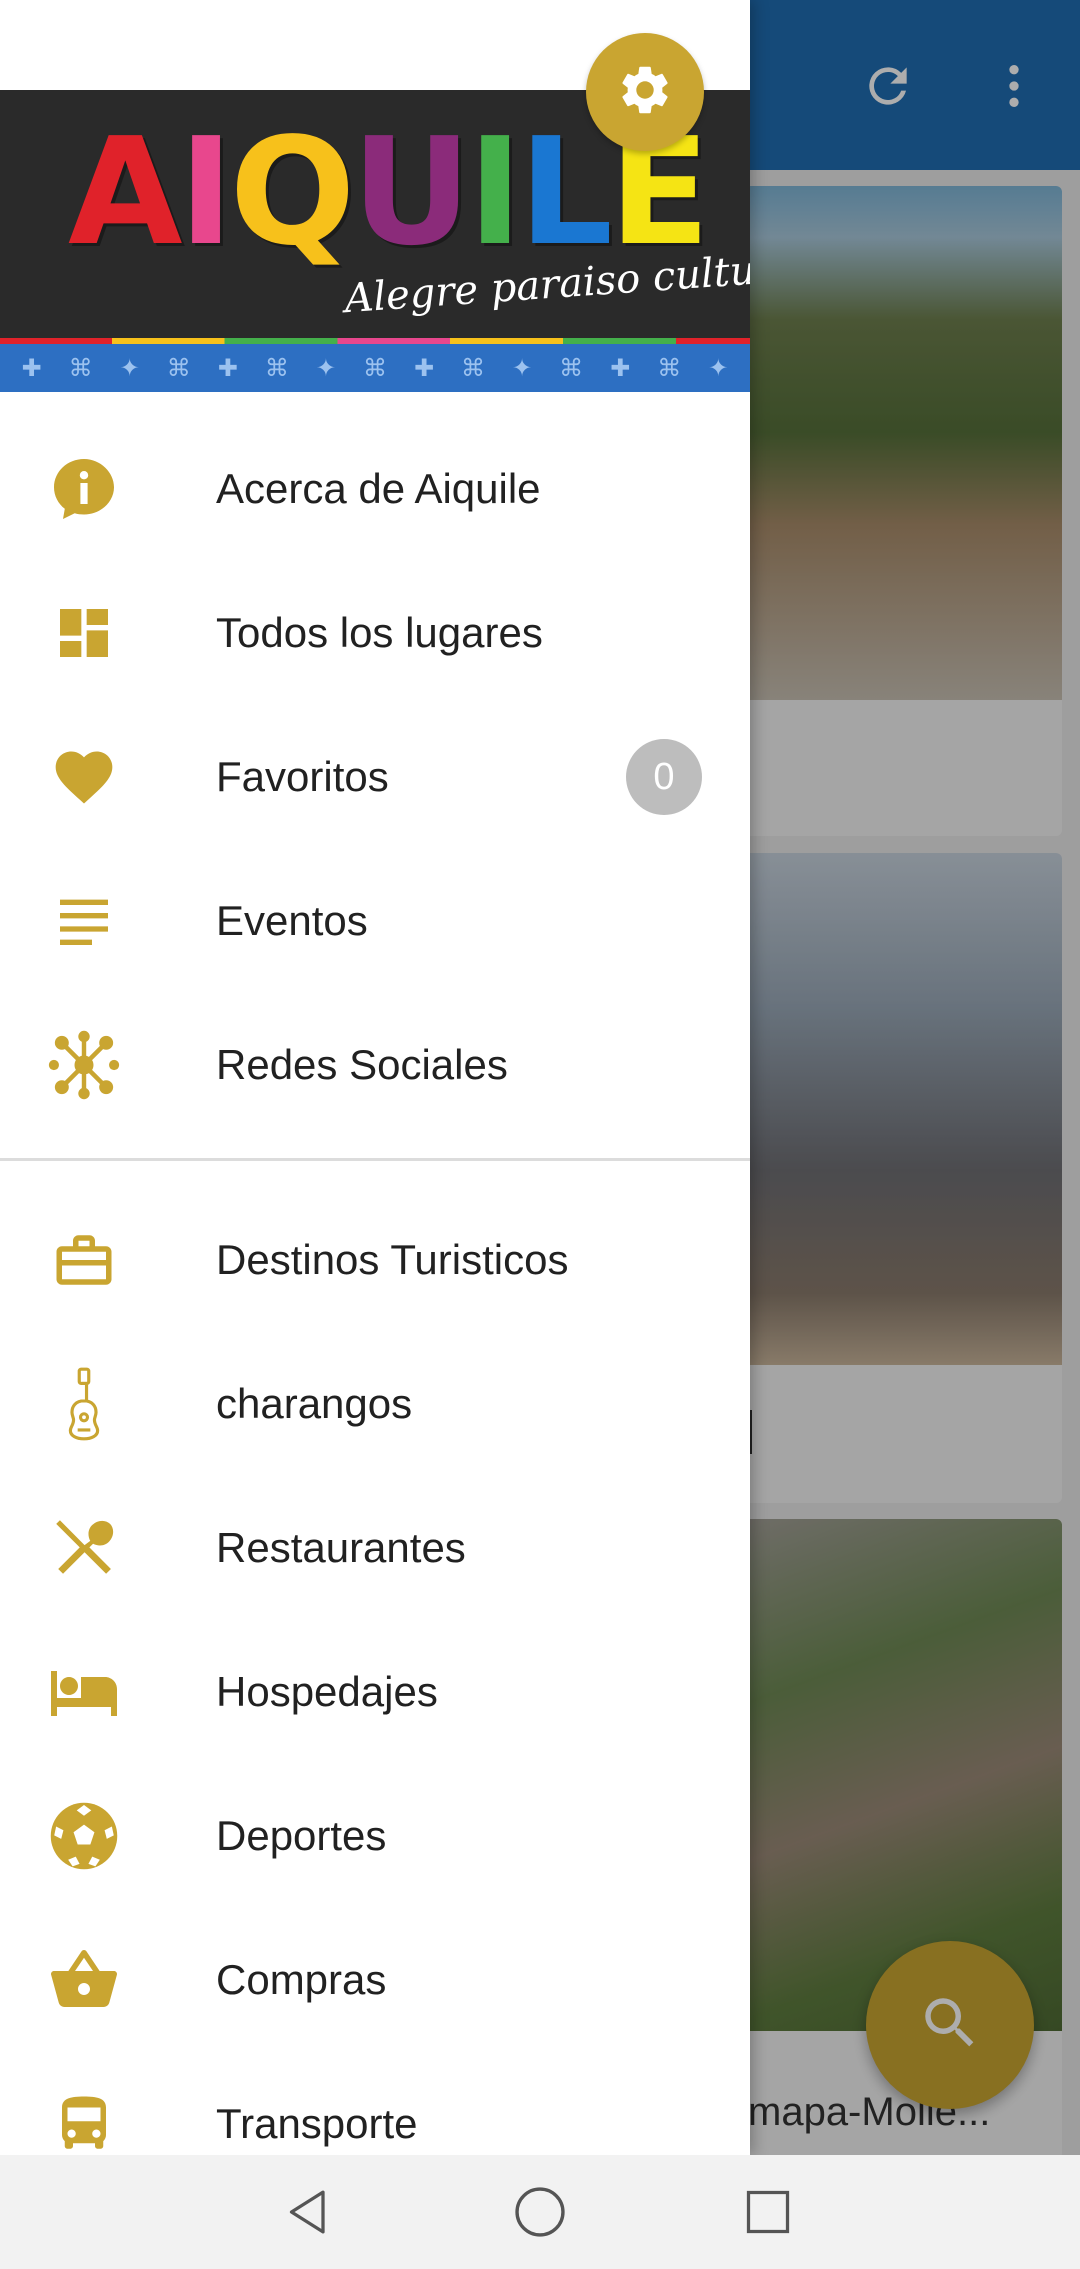 The width and height of the screenshot is (1080, 2269). I want to click on decorative-pattern-band: ✚ ⌘ ✦ ⌘ ✚ ⌘ ✦ ⌘ ✚ ⌘ ✦ ⌘ ✚ ⌘ ✦, so click(375, 365).